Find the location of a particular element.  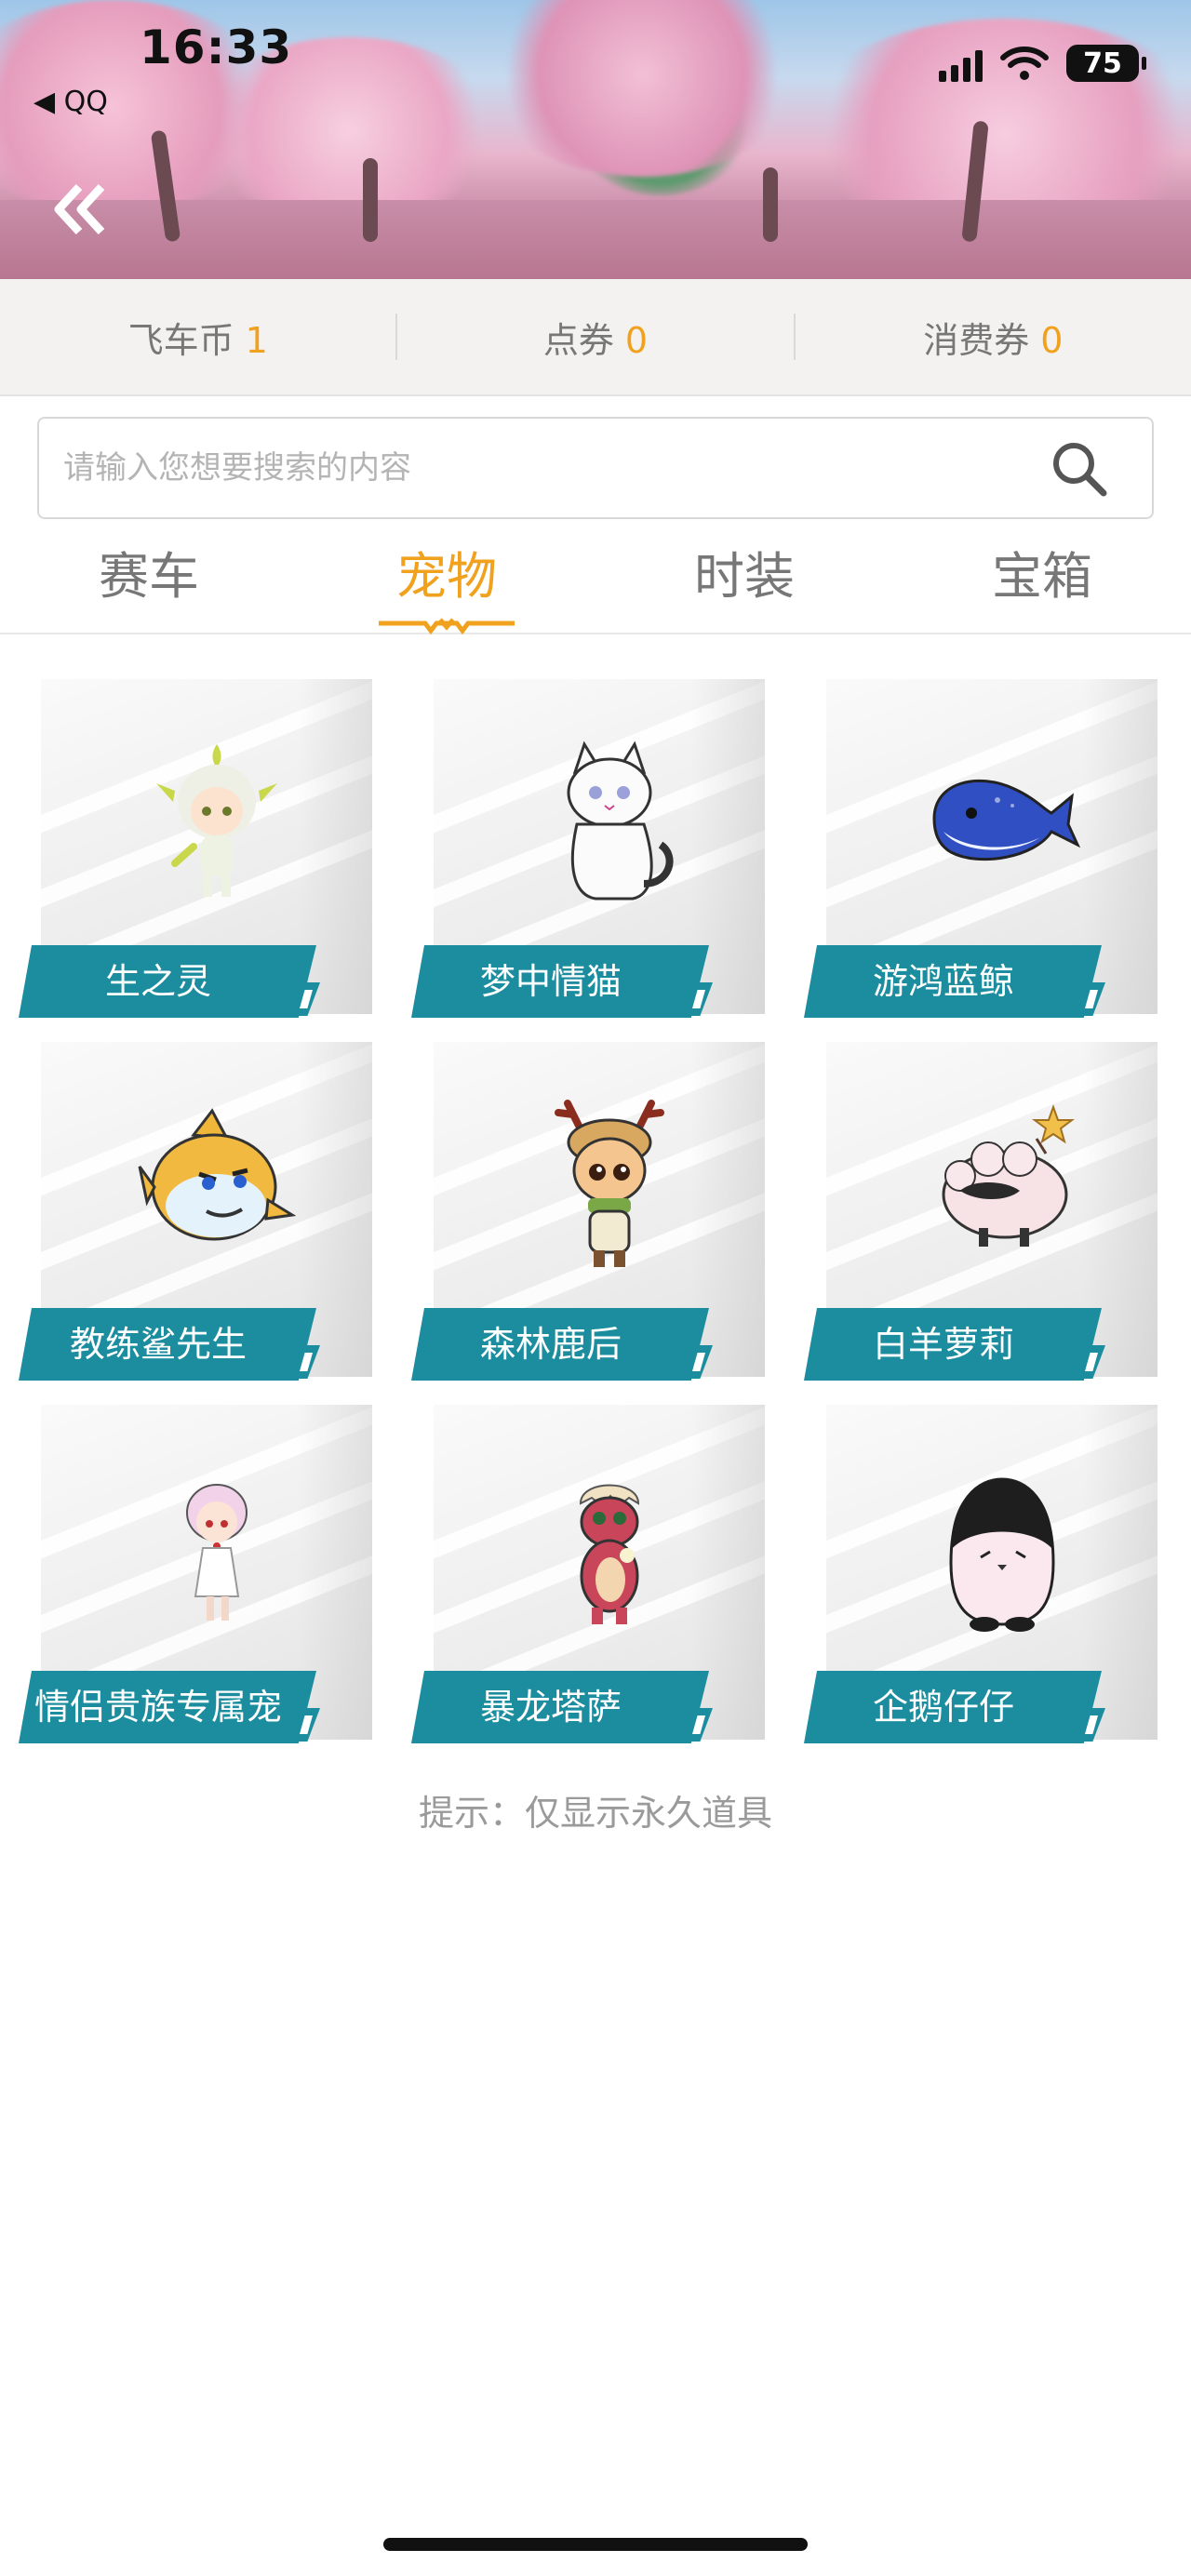

tab-racing-car: 赛车 is located at coordinates (149, 581).